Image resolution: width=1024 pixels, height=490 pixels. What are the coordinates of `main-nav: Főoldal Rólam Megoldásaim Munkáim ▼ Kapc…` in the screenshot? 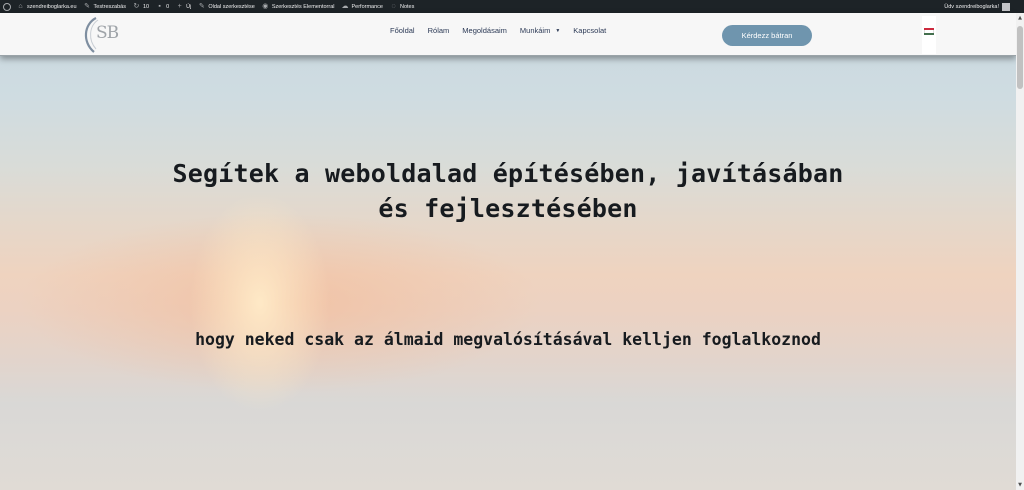 It's located at (498, 30).